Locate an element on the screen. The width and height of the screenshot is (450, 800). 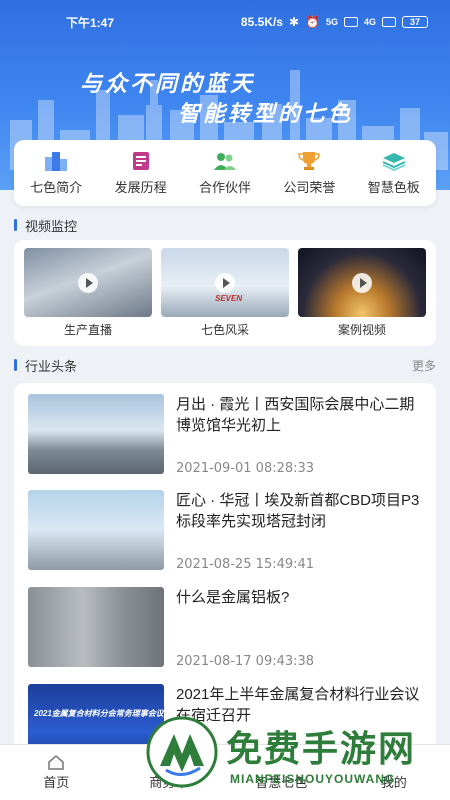
video-thumbnail: SEVEN is located at coordinates (225, 282).